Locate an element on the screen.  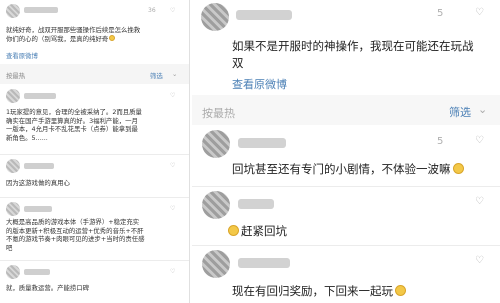
comment-text: 如果不是开服时的神操作，我现在可能还在玩战 双 is located at coordinates (364, 55).